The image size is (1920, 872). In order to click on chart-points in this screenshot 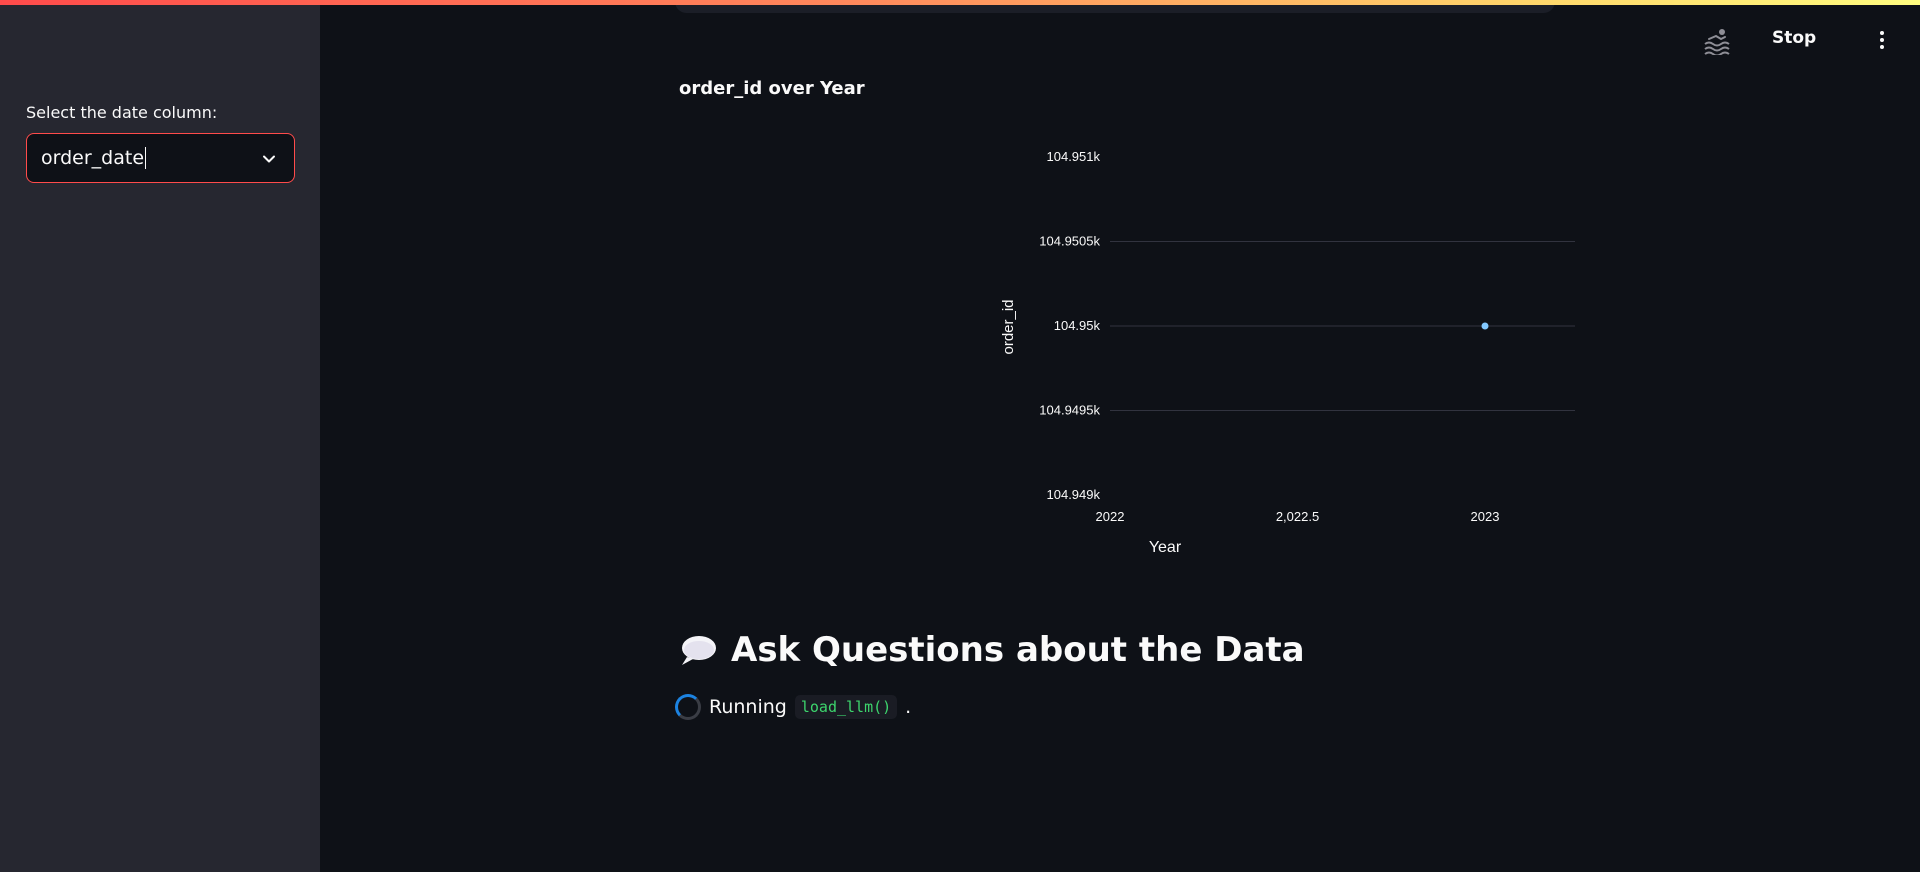, I will do `click(1485, 326)`.